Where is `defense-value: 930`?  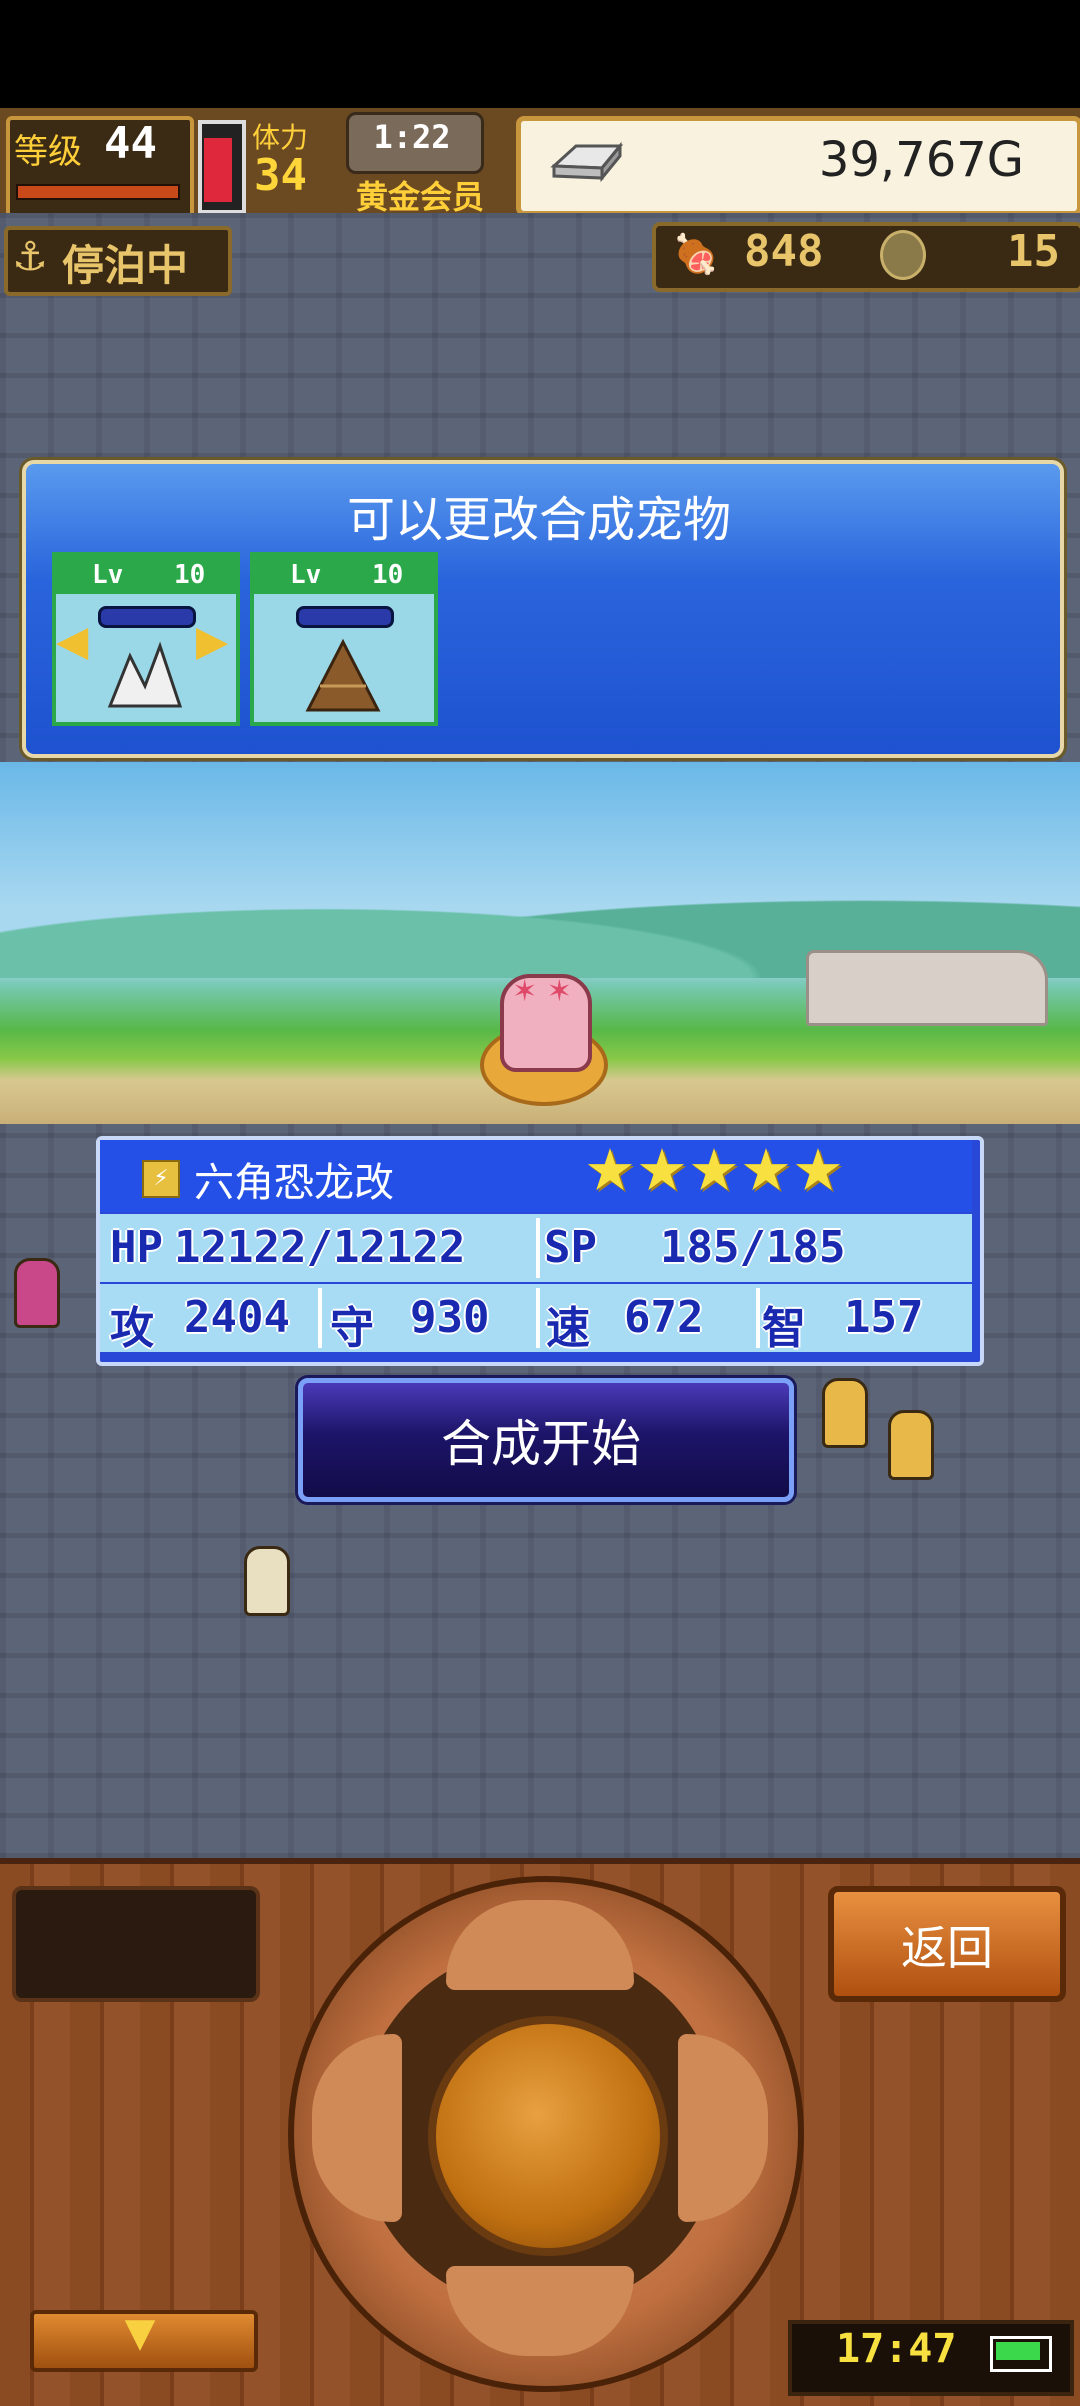 defense-value: 930 is located at coordinates (450, 1317).